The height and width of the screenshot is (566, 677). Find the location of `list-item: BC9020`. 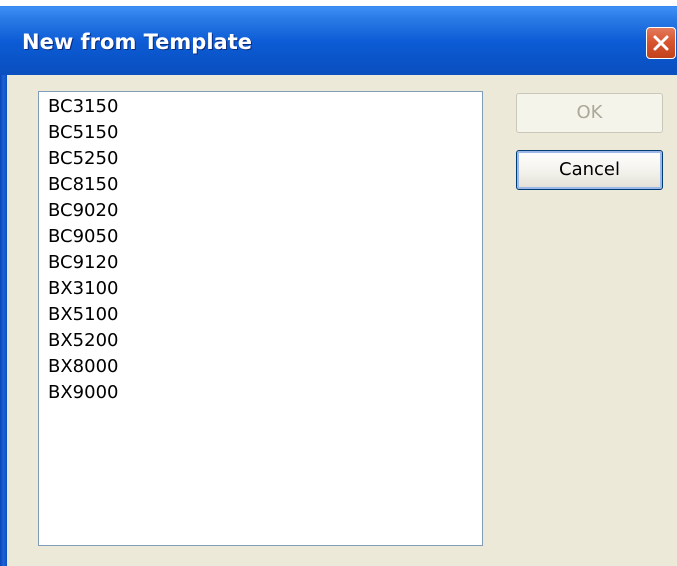

list-item: BC9020 is located at coordinates (83, 211).